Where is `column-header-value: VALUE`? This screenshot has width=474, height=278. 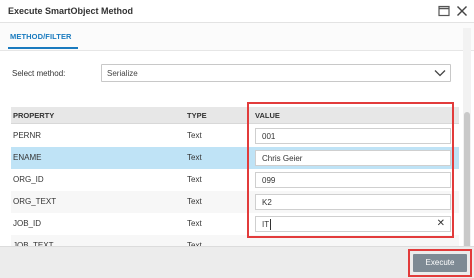 column-header-value: VALUE is located at coordinates (267, 115).